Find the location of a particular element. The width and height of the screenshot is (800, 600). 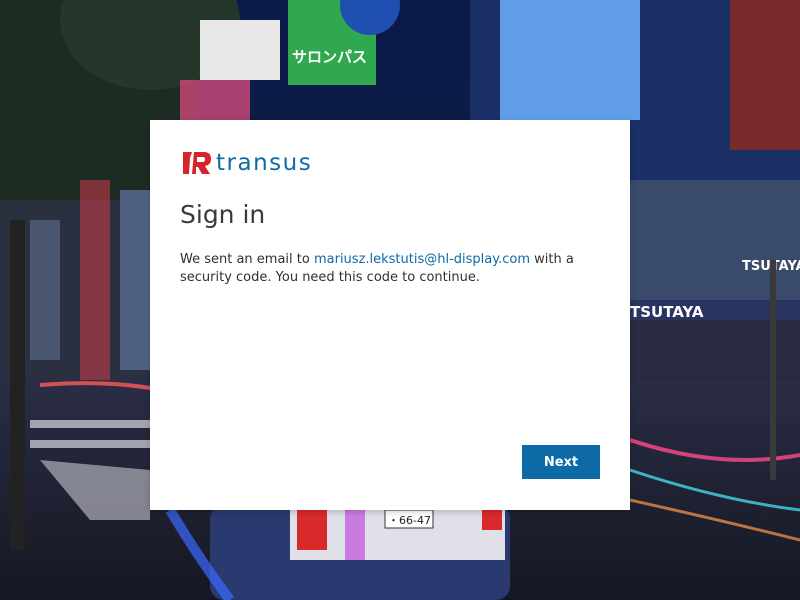

sign-text: サロンパス is located at coordinates (329, 57).